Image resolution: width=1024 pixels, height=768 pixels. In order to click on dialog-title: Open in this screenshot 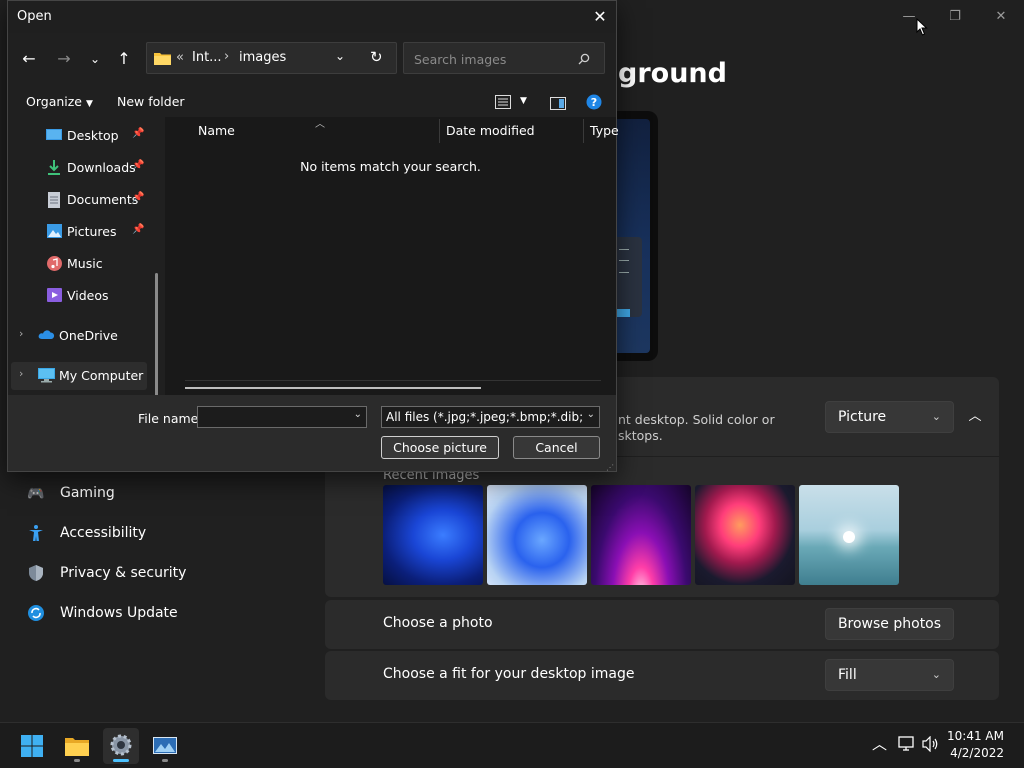, I will do `click(34, 16)`.